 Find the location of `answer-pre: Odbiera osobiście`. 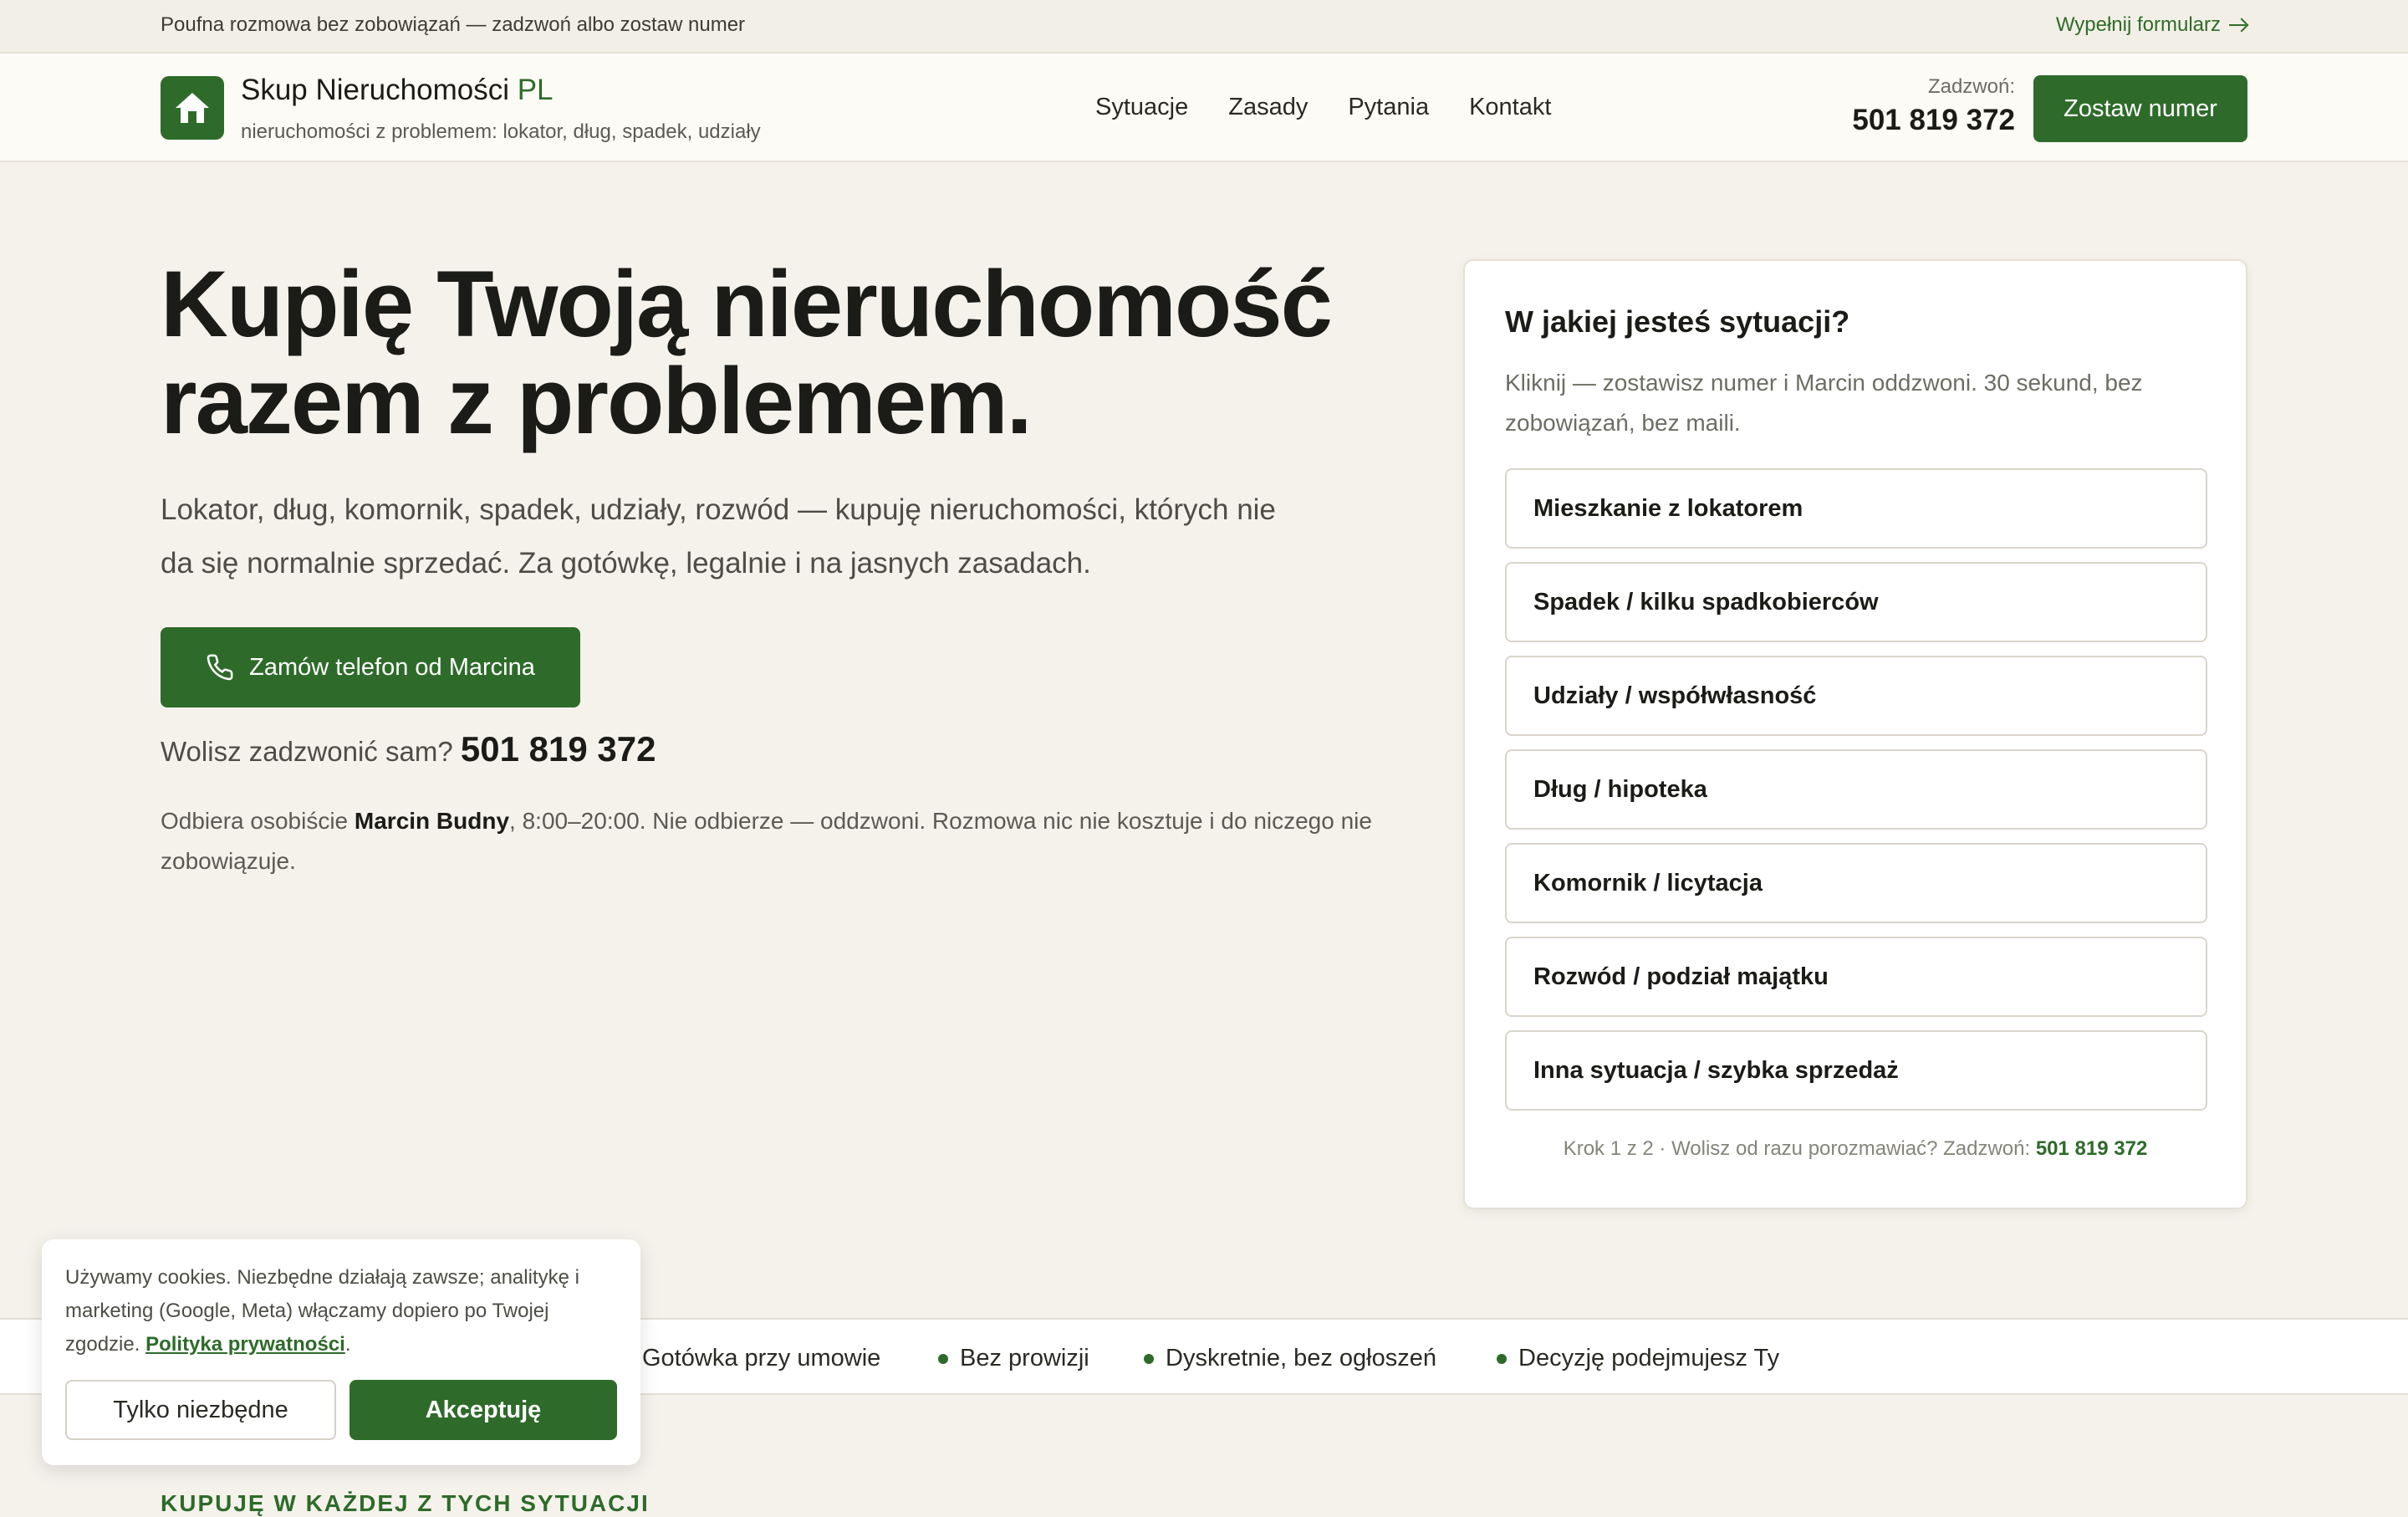

answer-pre: Odbiera osobiście is located at coordinates (255, 821).